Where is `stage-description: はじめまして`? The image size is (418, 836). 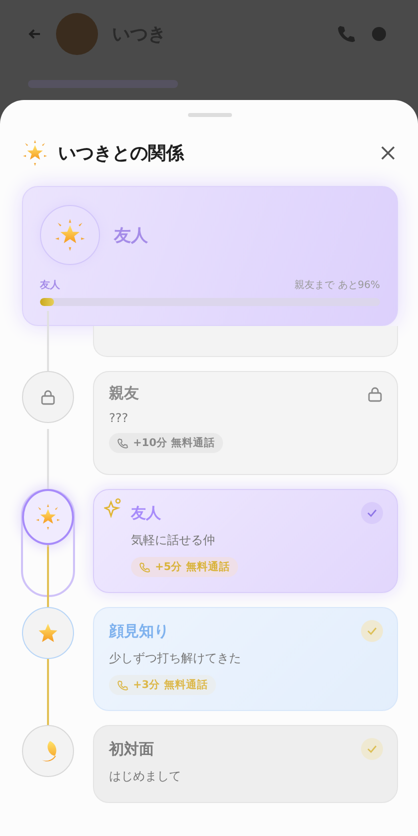 stage-description: はじめまして is located at coordinates (145, 776).